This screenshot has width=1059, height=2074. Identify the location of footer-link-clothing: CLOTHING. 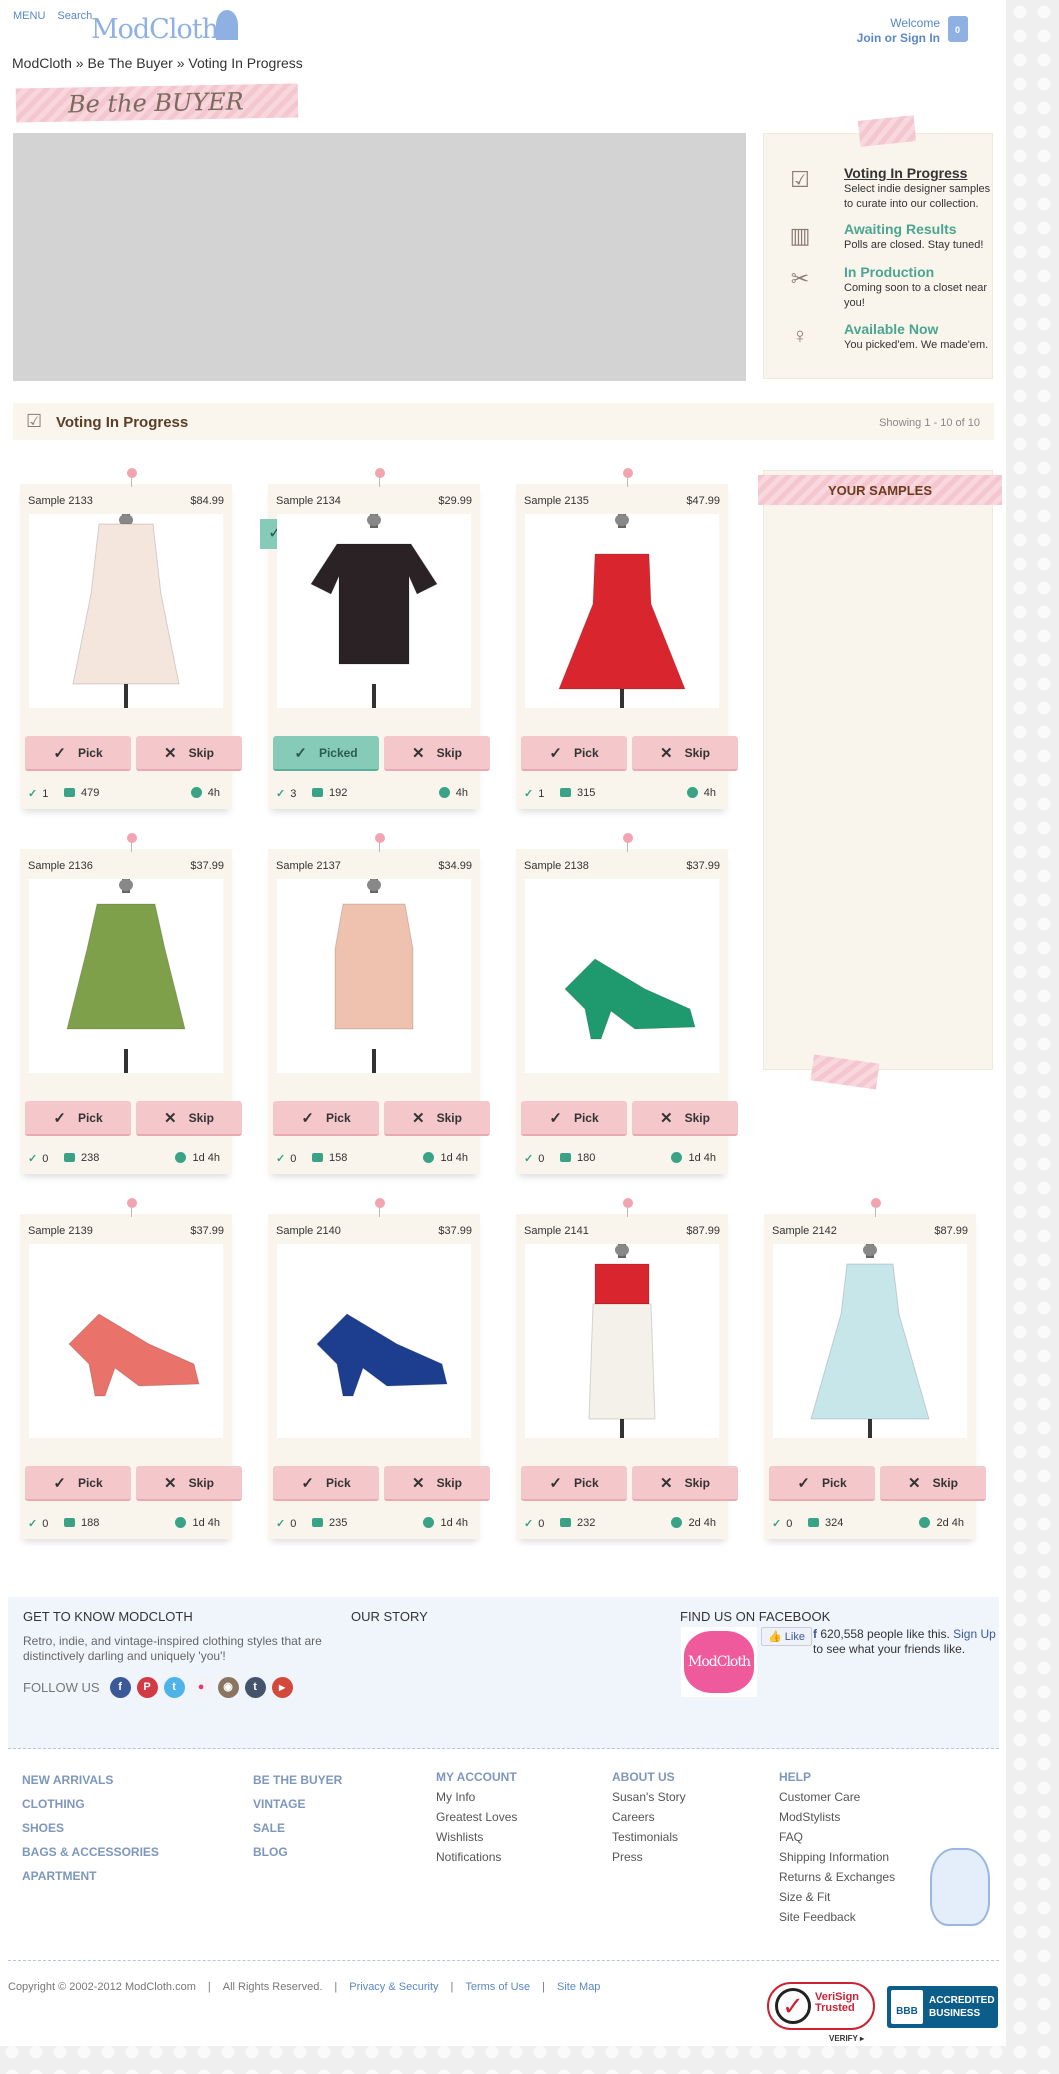
(90, 1804).